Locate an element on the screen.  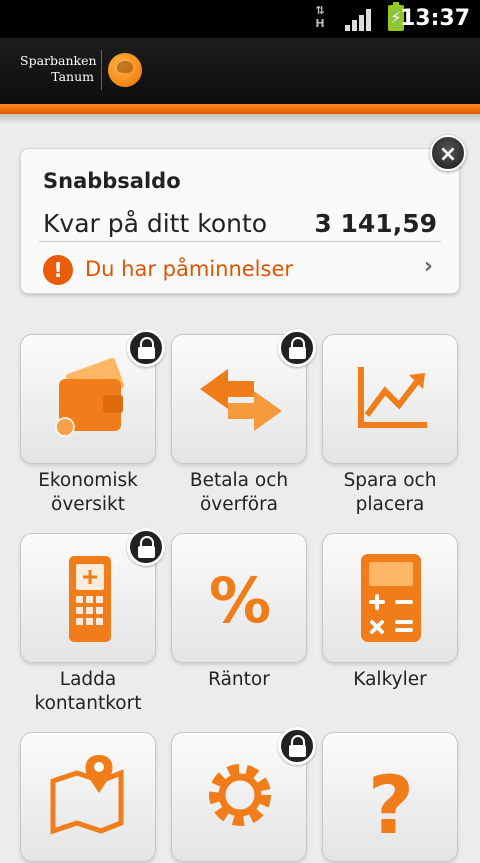
menu-tile-rantor: % is located at coordinates (239, 598).